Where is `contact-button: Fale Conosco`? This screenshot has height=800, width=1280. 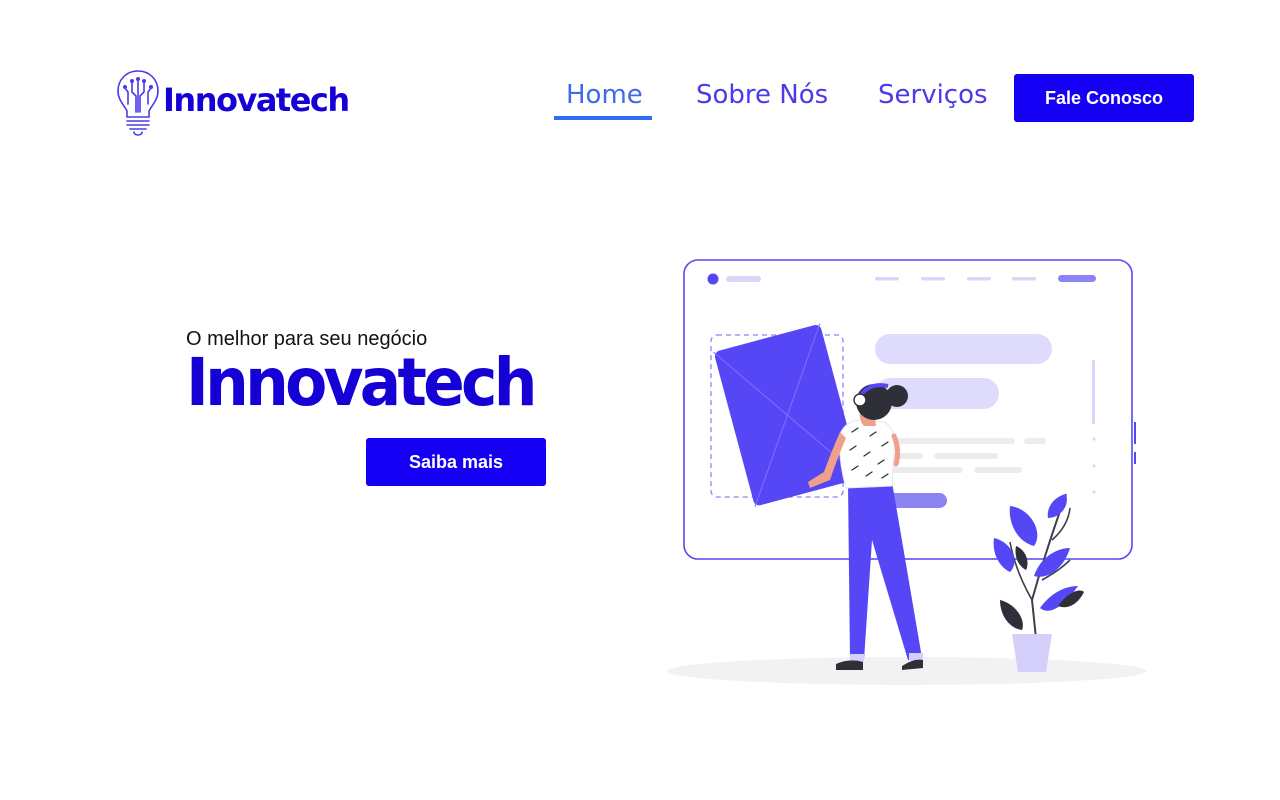 contact-button: Fale Conosco is located at coordinates (1104, 98).